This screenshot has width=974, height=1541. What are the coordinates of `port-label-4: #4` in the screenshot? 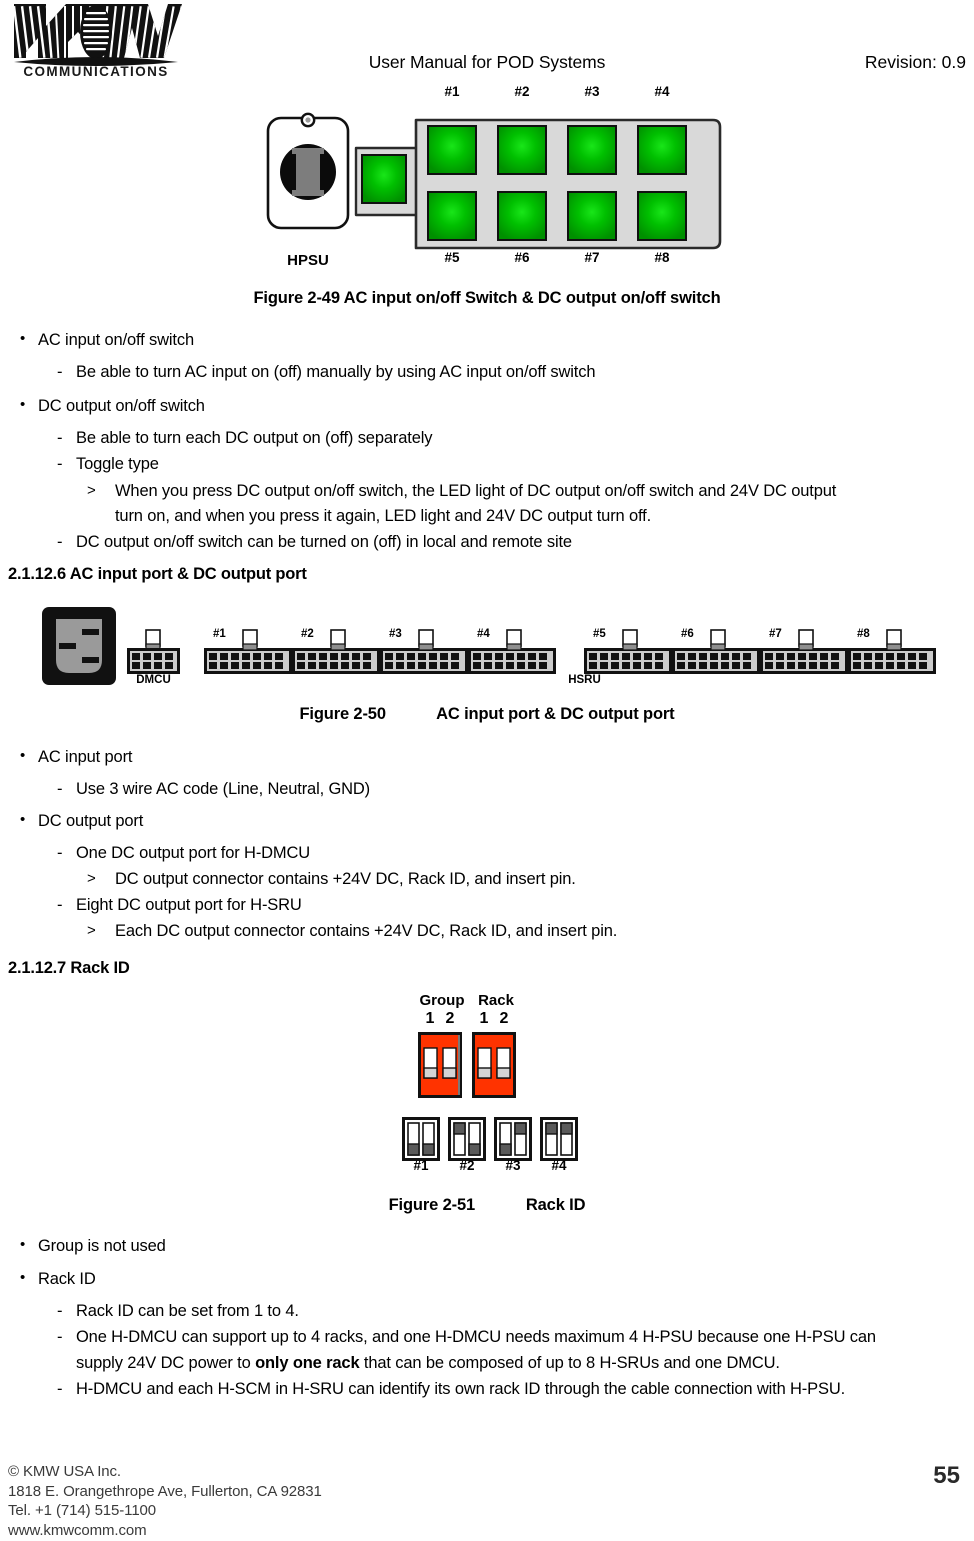 It's located at (483, 634).